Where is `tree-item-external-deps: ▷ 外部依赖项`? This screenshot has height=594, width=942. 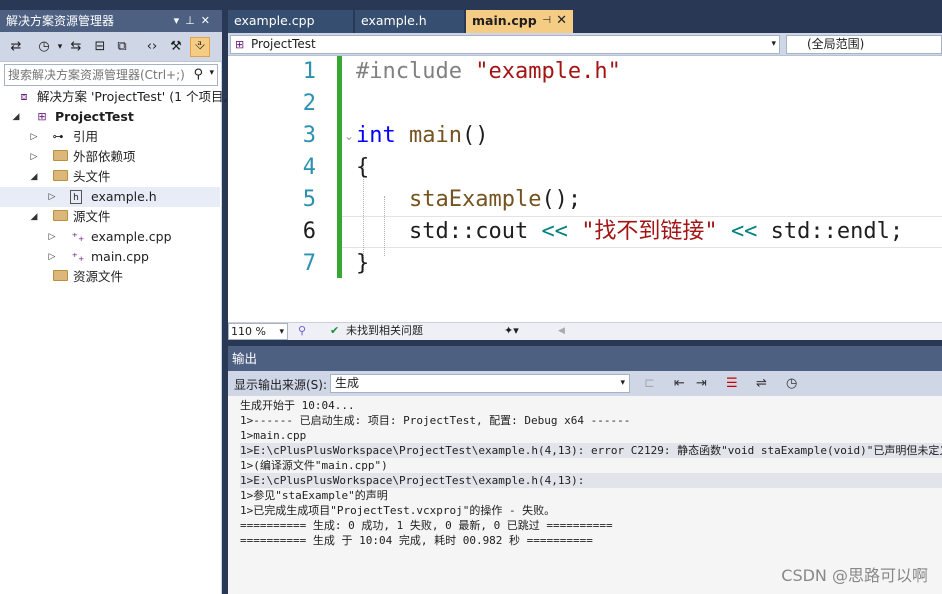
tree-item-external-deps: ▷ 外部依赖项 is located at coordinates (110, 157).